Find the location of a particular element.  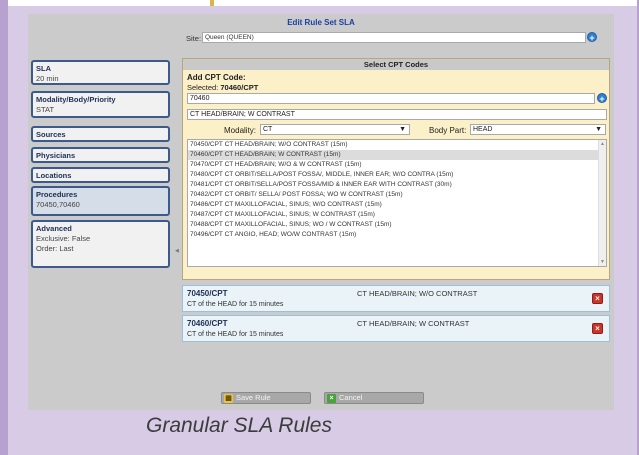

selected-cpt: Selected: 70460/CPT is located at coordinates (223, 87).